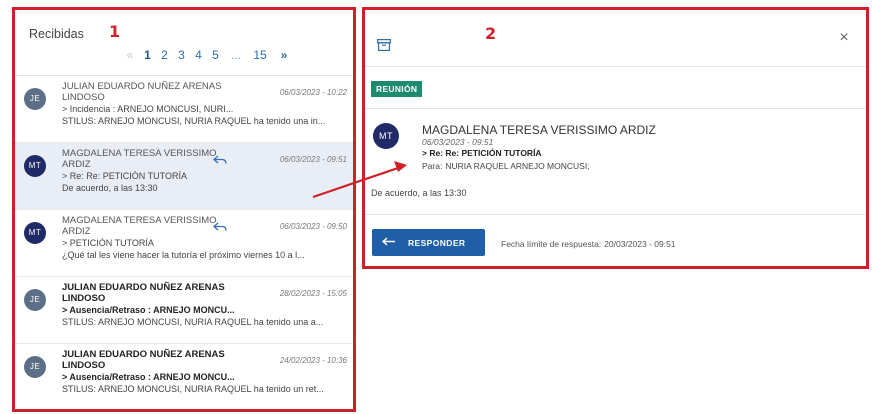 This screenshot has width=872, height=414. I want to click on annotation-label-2: 2, so click(491, 33).